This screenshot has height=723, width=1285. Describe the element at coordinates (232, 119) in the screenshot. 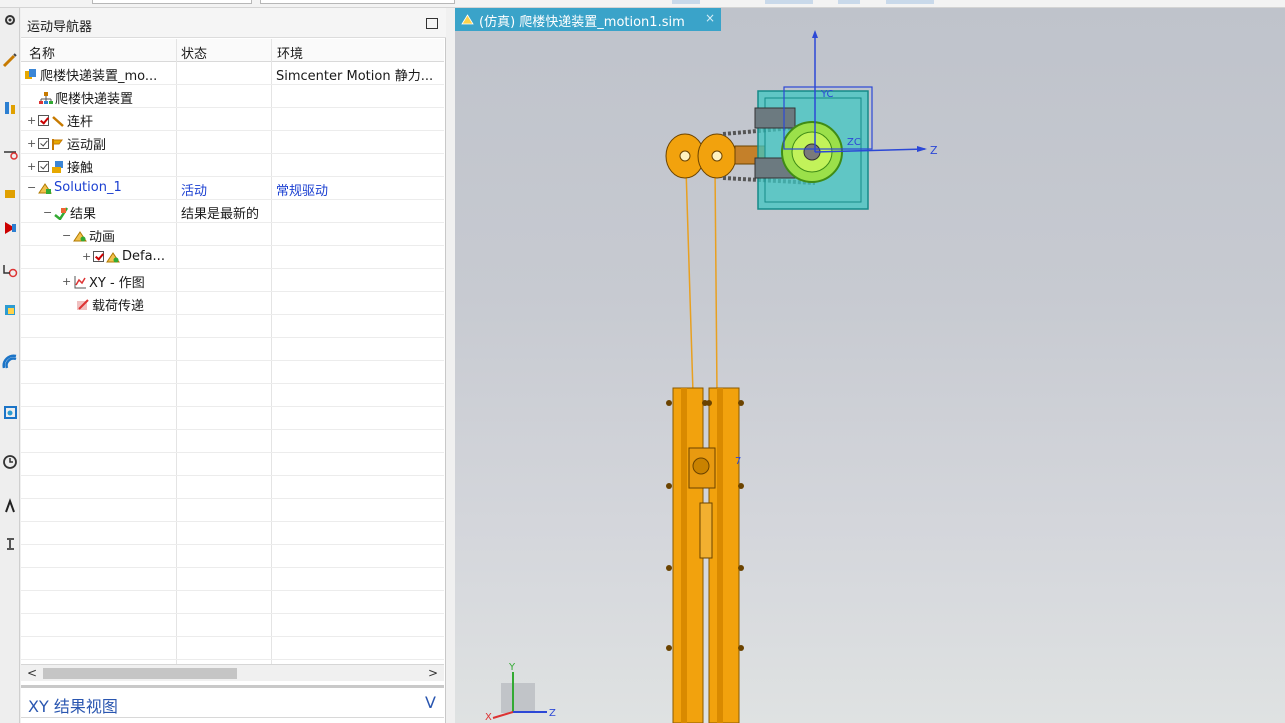

I see `table-row: + 连杆` at that location.